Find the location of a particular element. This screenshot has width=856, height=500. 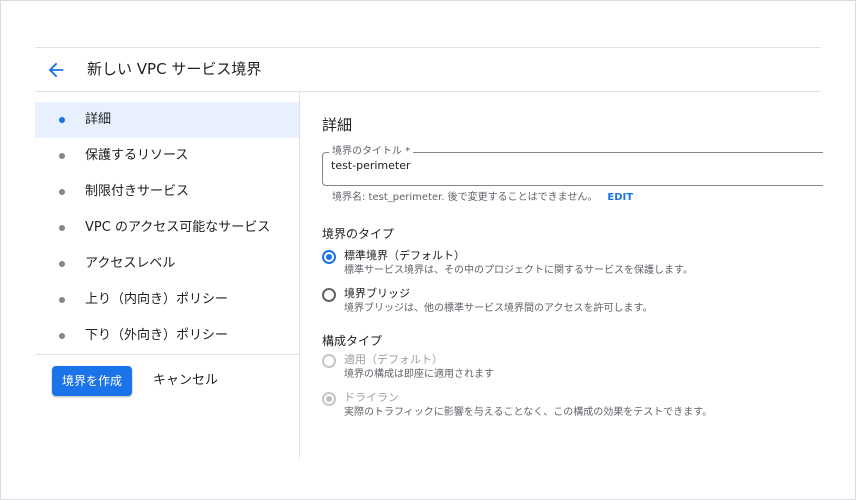

radio-perimeter-bridge is located at coordinates (329, 295).